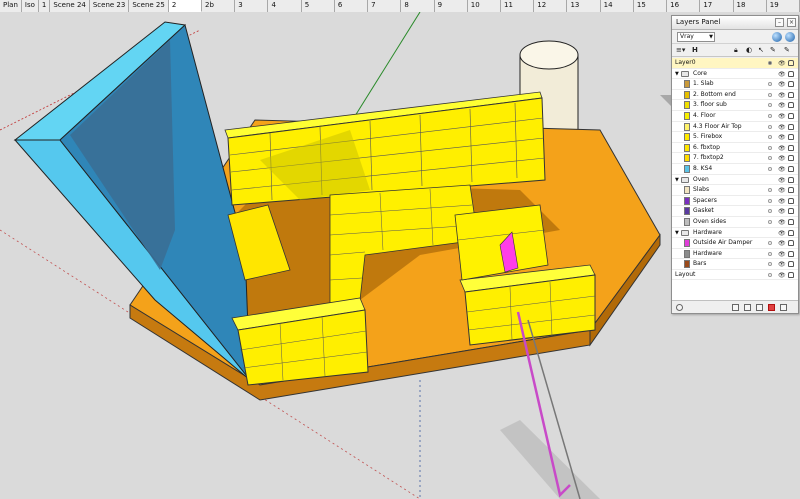 The image size is (800, 499). I want to click on eyedropper-2-icon: ✎, so click(787, 50).